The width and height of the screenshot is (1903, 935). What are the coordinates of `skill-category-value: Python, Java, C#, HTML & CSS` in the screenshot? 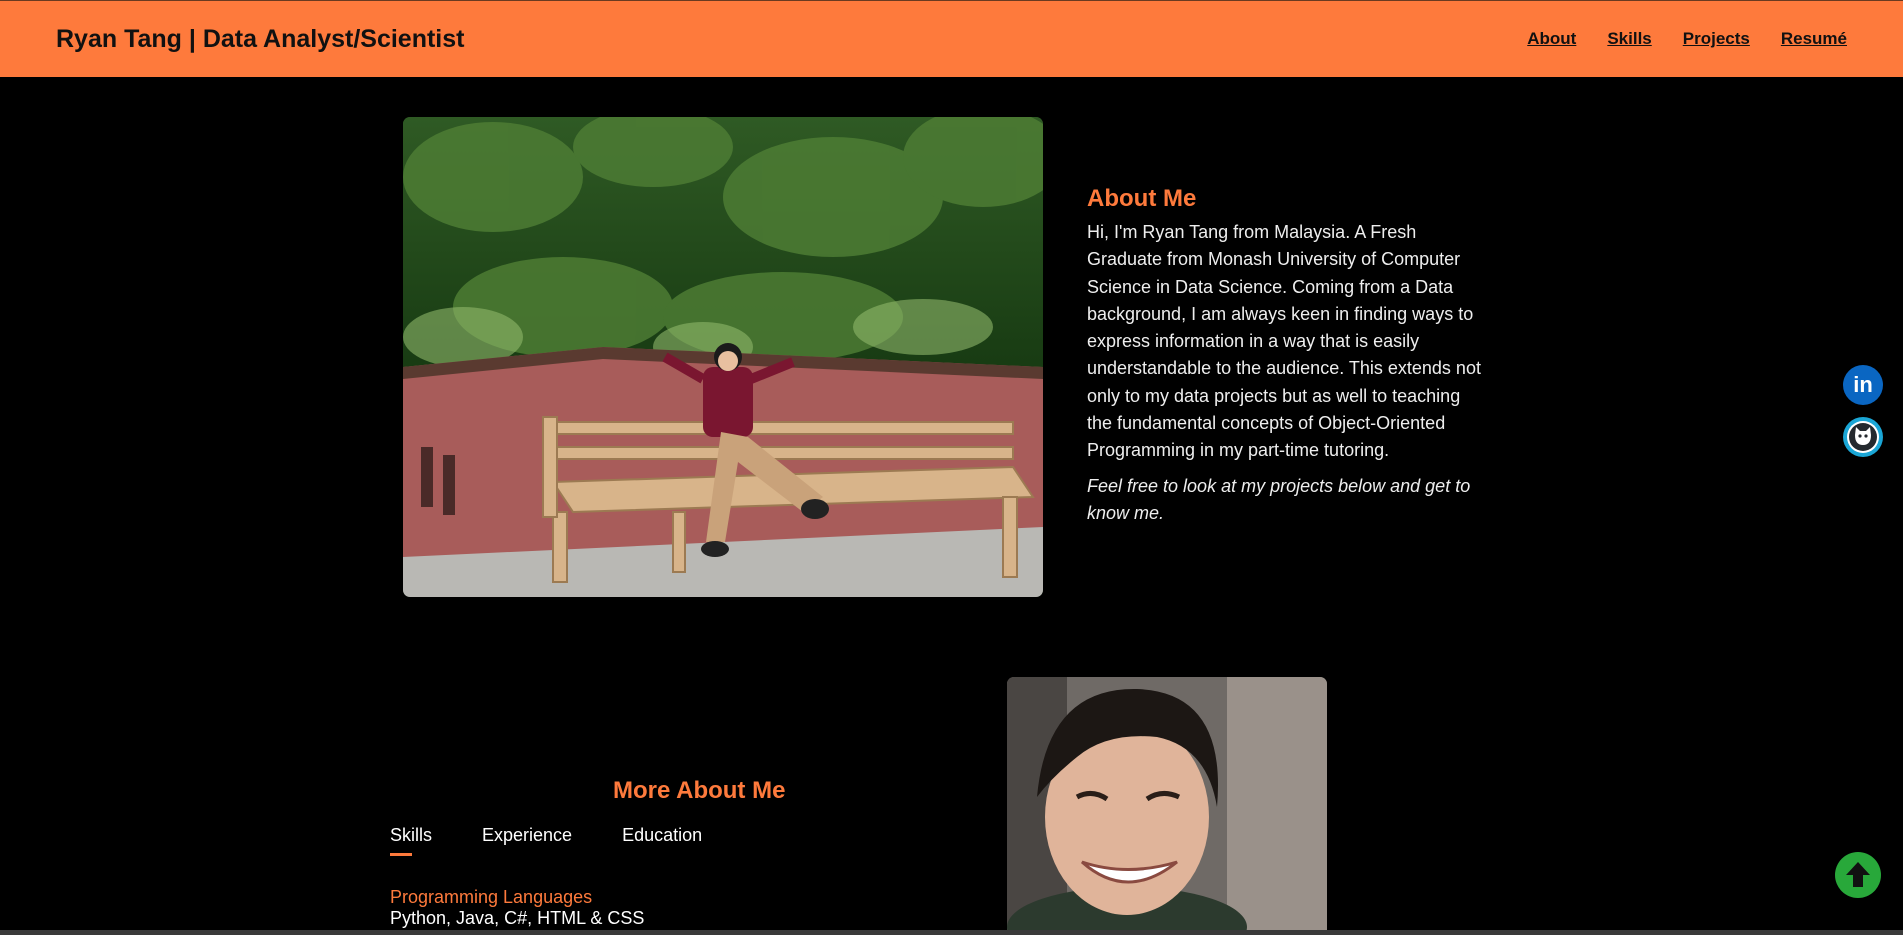 It's located at (517, 918).